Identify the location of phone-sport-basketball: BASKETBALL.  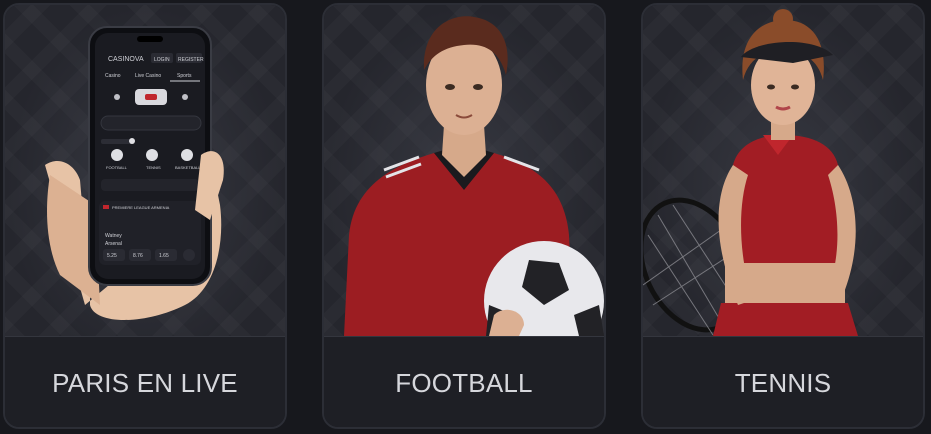
(188, 167).